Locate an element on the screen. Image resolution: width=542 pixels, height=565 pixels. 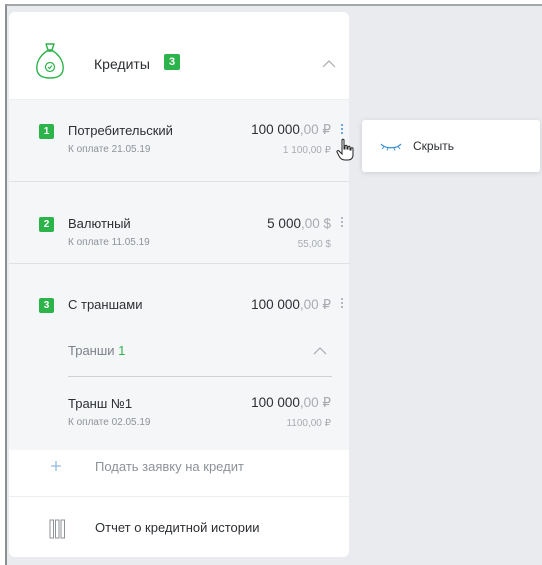
plus-icon is located at coordinates (56, 466).